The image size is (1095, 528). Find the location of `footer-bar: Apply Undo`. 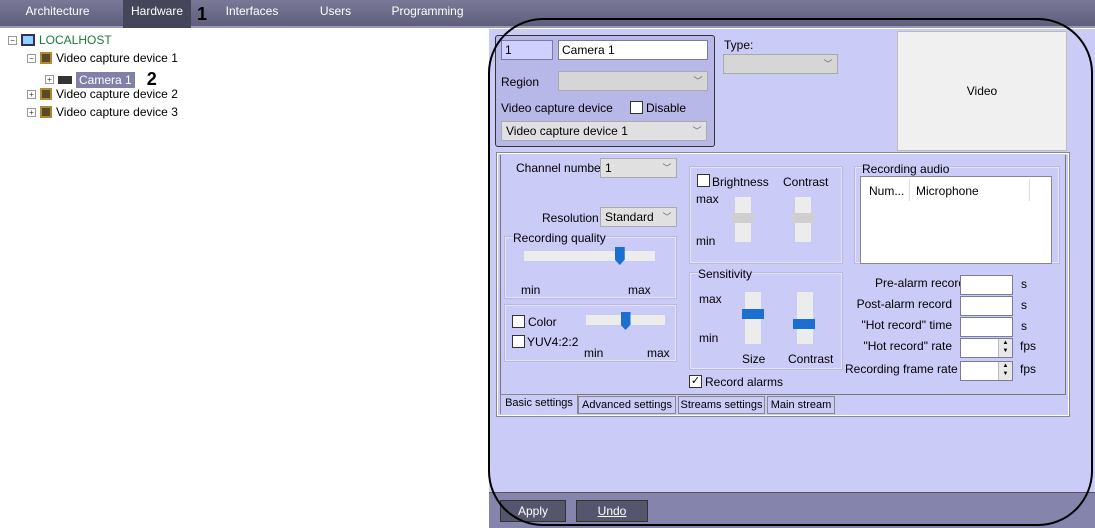

footer-bar: Apply Undo is located at coordinates (792, 510).